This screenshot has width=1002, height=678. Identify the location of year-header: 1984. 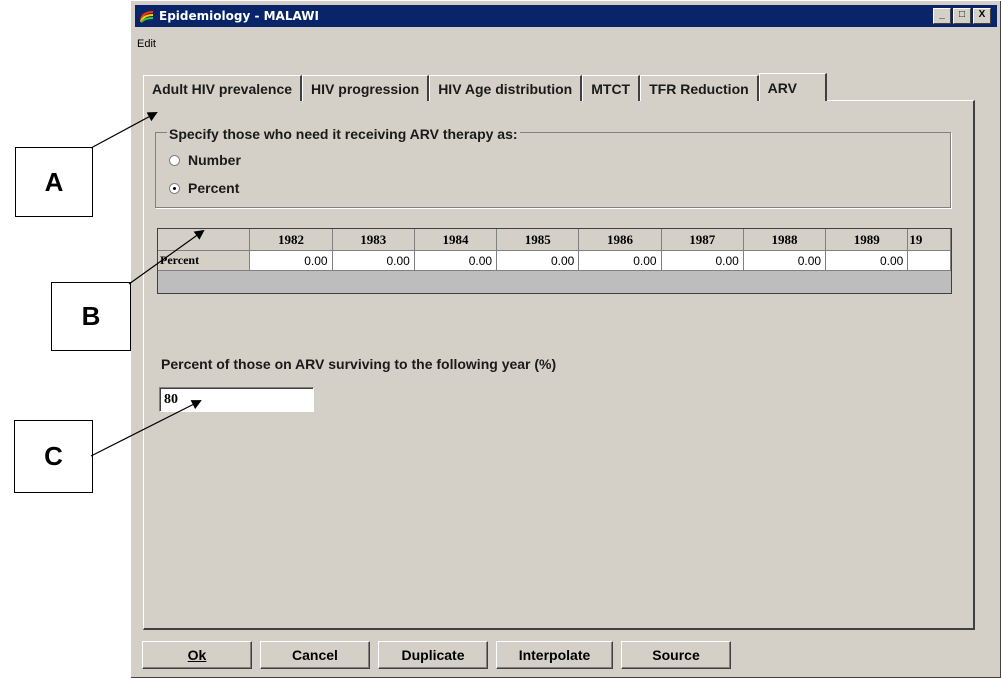
(456, 240).